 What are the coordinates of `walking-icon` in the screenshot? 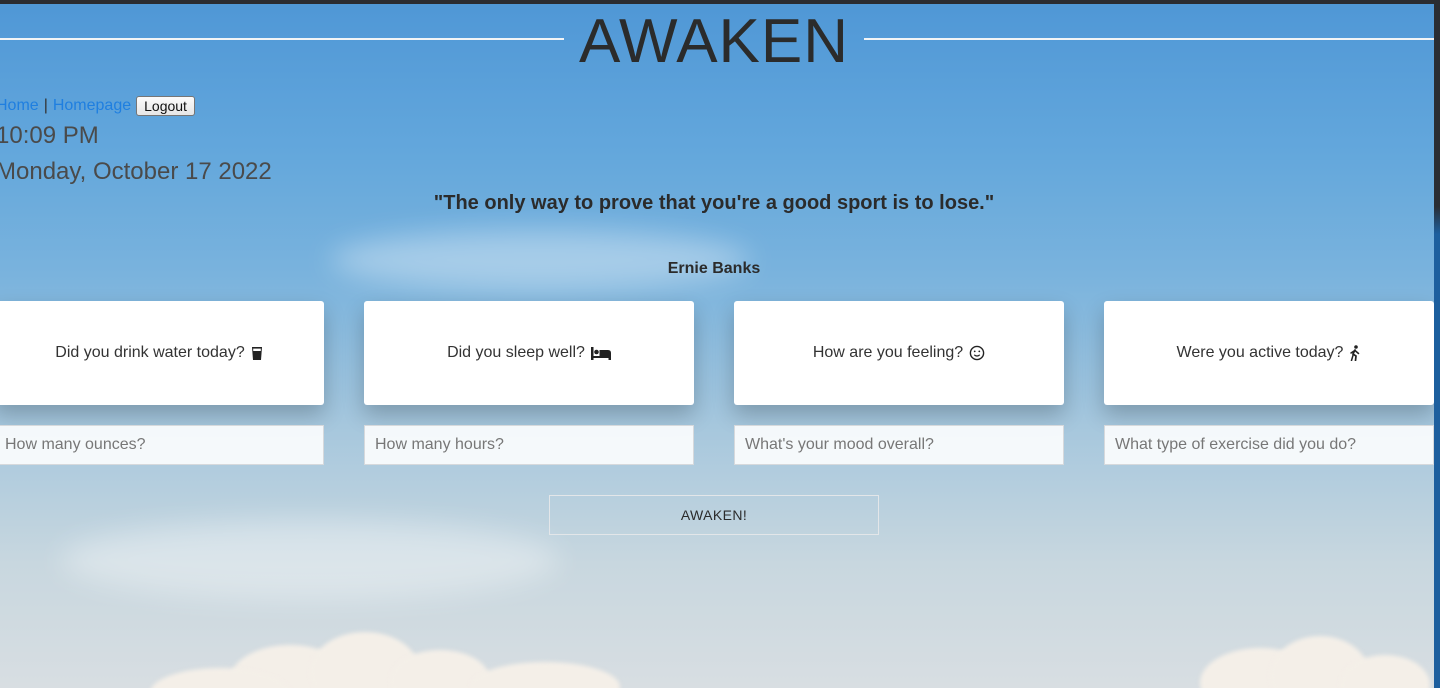 It's located at (1355, 353).